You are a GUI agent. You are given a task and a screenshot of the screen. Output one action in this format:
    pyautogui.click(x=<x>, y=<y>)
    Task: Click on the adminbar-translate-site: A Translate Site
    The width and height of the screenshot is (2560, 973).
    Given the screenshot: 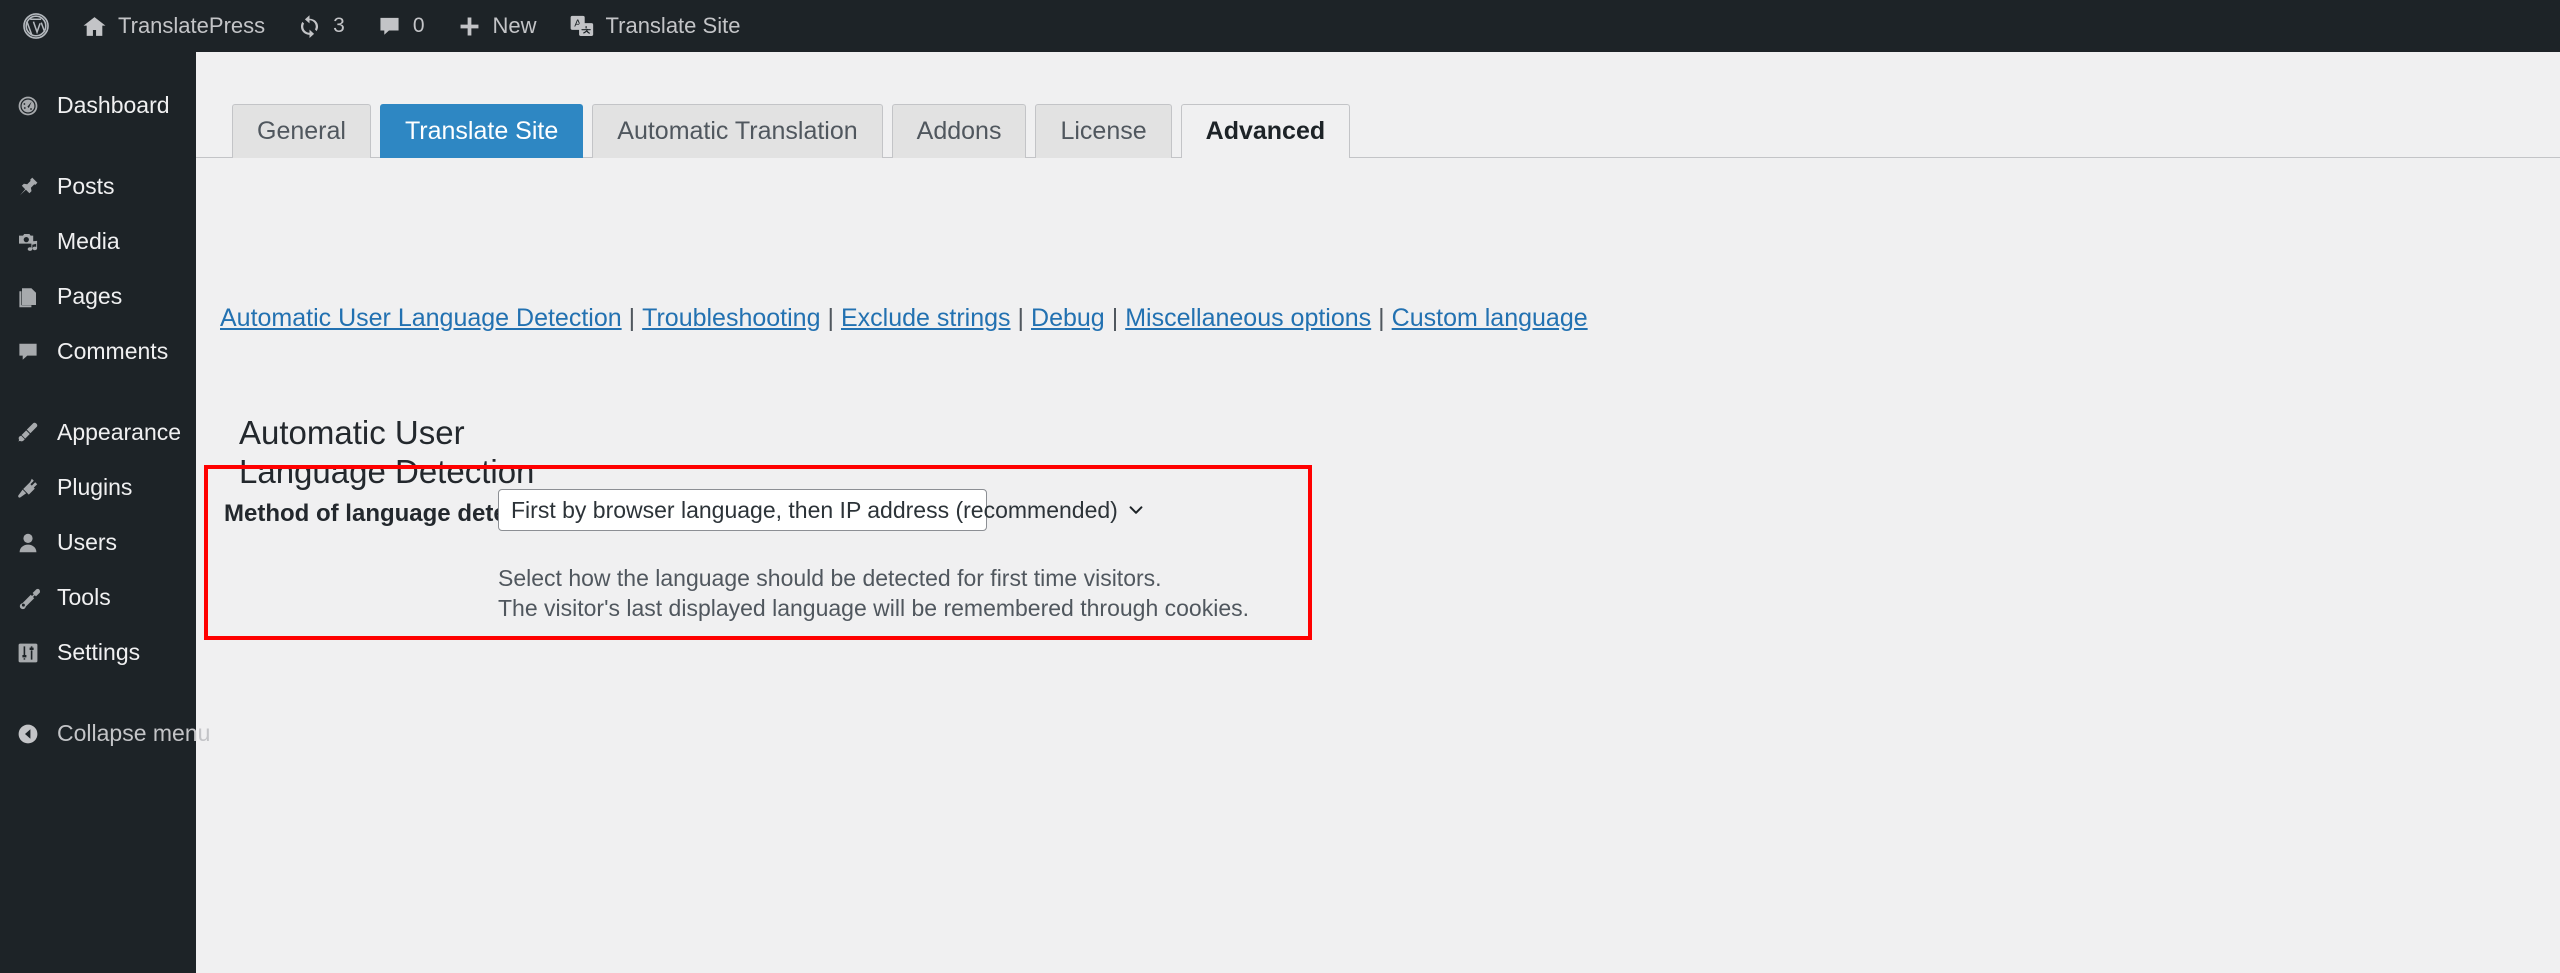 What is the action you would take?
    pyautogui.click(x=655, y=26)
    